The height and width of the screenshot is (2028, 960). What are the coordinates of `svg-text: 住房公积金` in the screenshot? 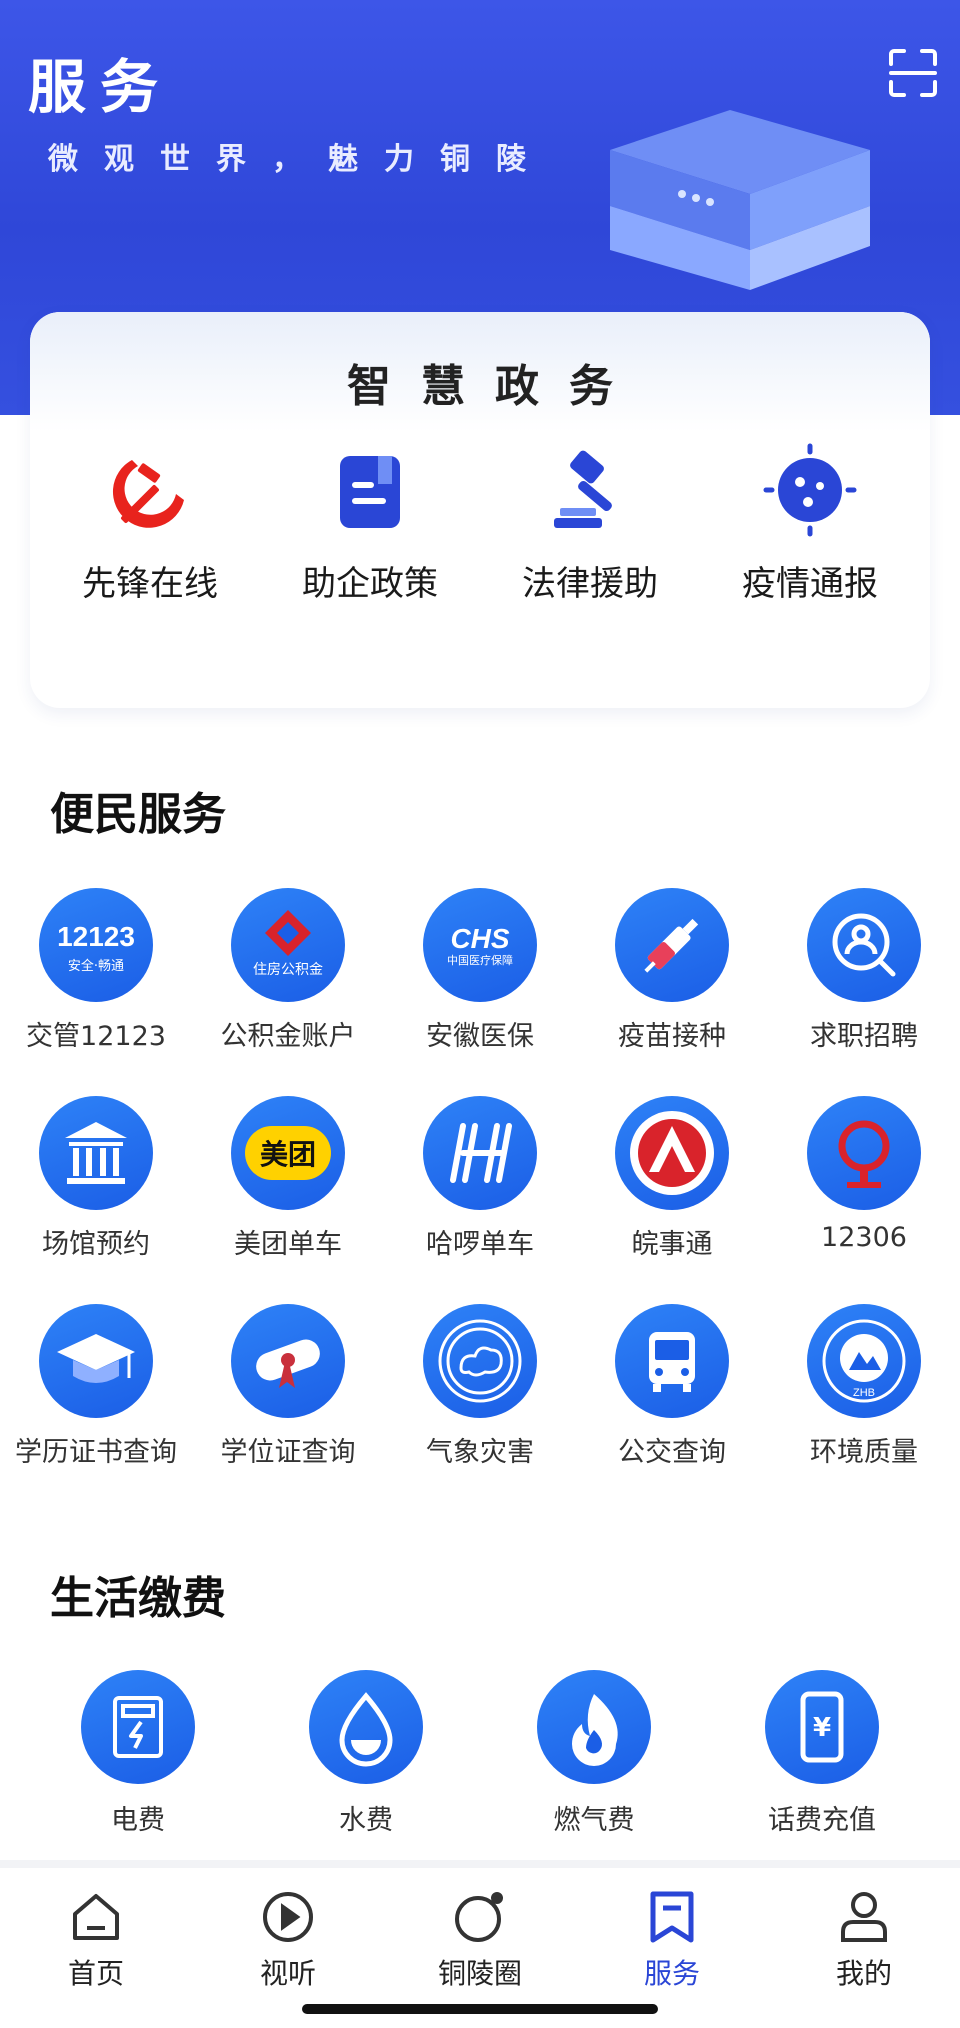 It's located at (288, 970).